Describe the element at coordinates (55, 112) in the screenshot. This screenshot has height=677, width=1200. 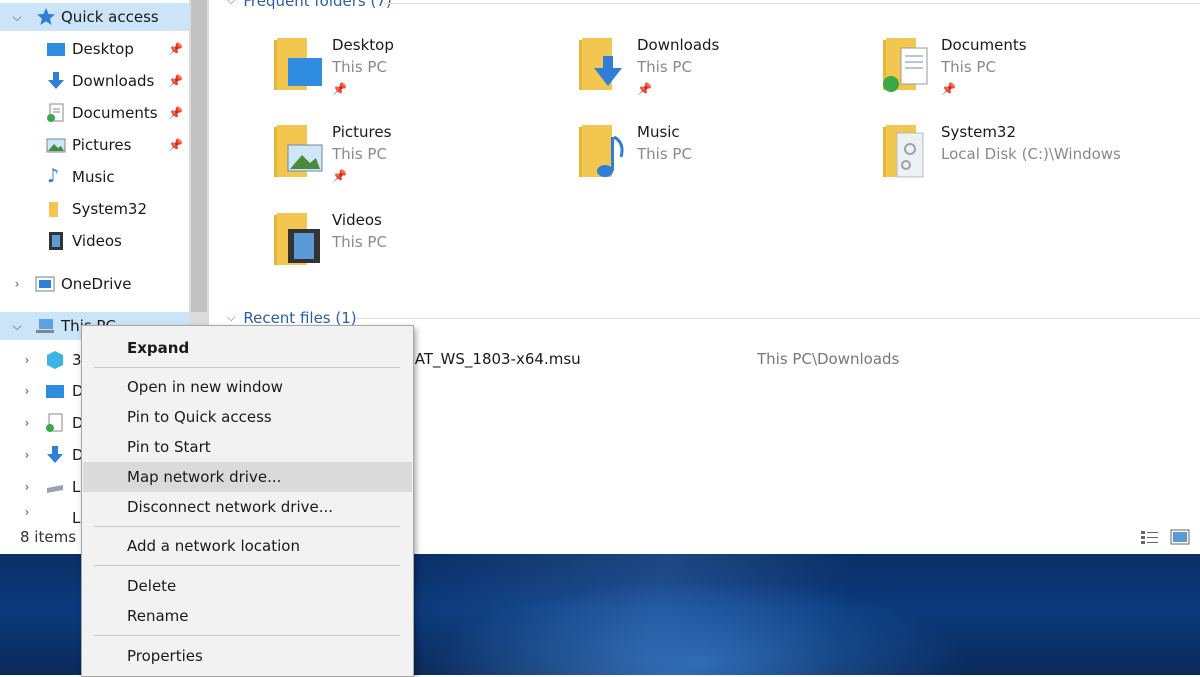
I see `documents-icon` at that location.